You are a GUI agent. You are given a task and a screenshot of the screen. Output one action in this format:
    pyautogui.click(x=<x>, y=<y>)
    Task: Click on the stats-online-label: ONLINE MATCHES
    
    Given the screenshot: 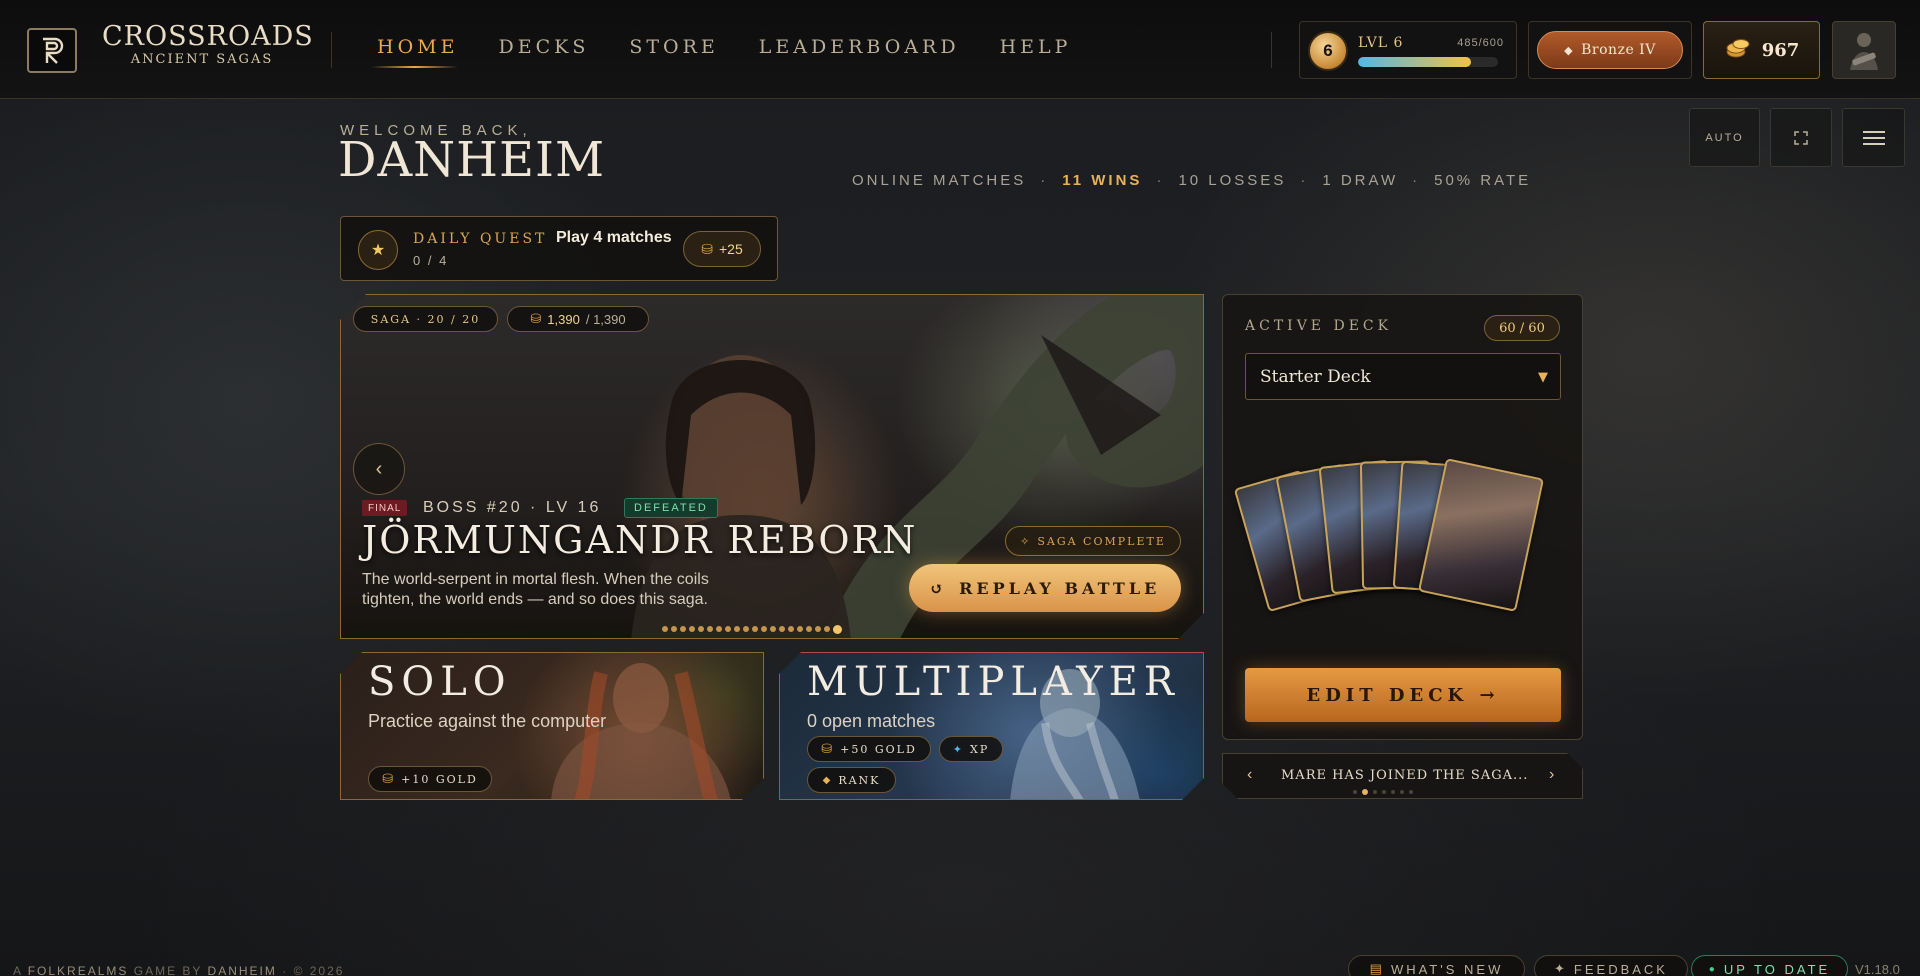 What is the action you would take?
    pyautogui.click(x=939, y=180)
    